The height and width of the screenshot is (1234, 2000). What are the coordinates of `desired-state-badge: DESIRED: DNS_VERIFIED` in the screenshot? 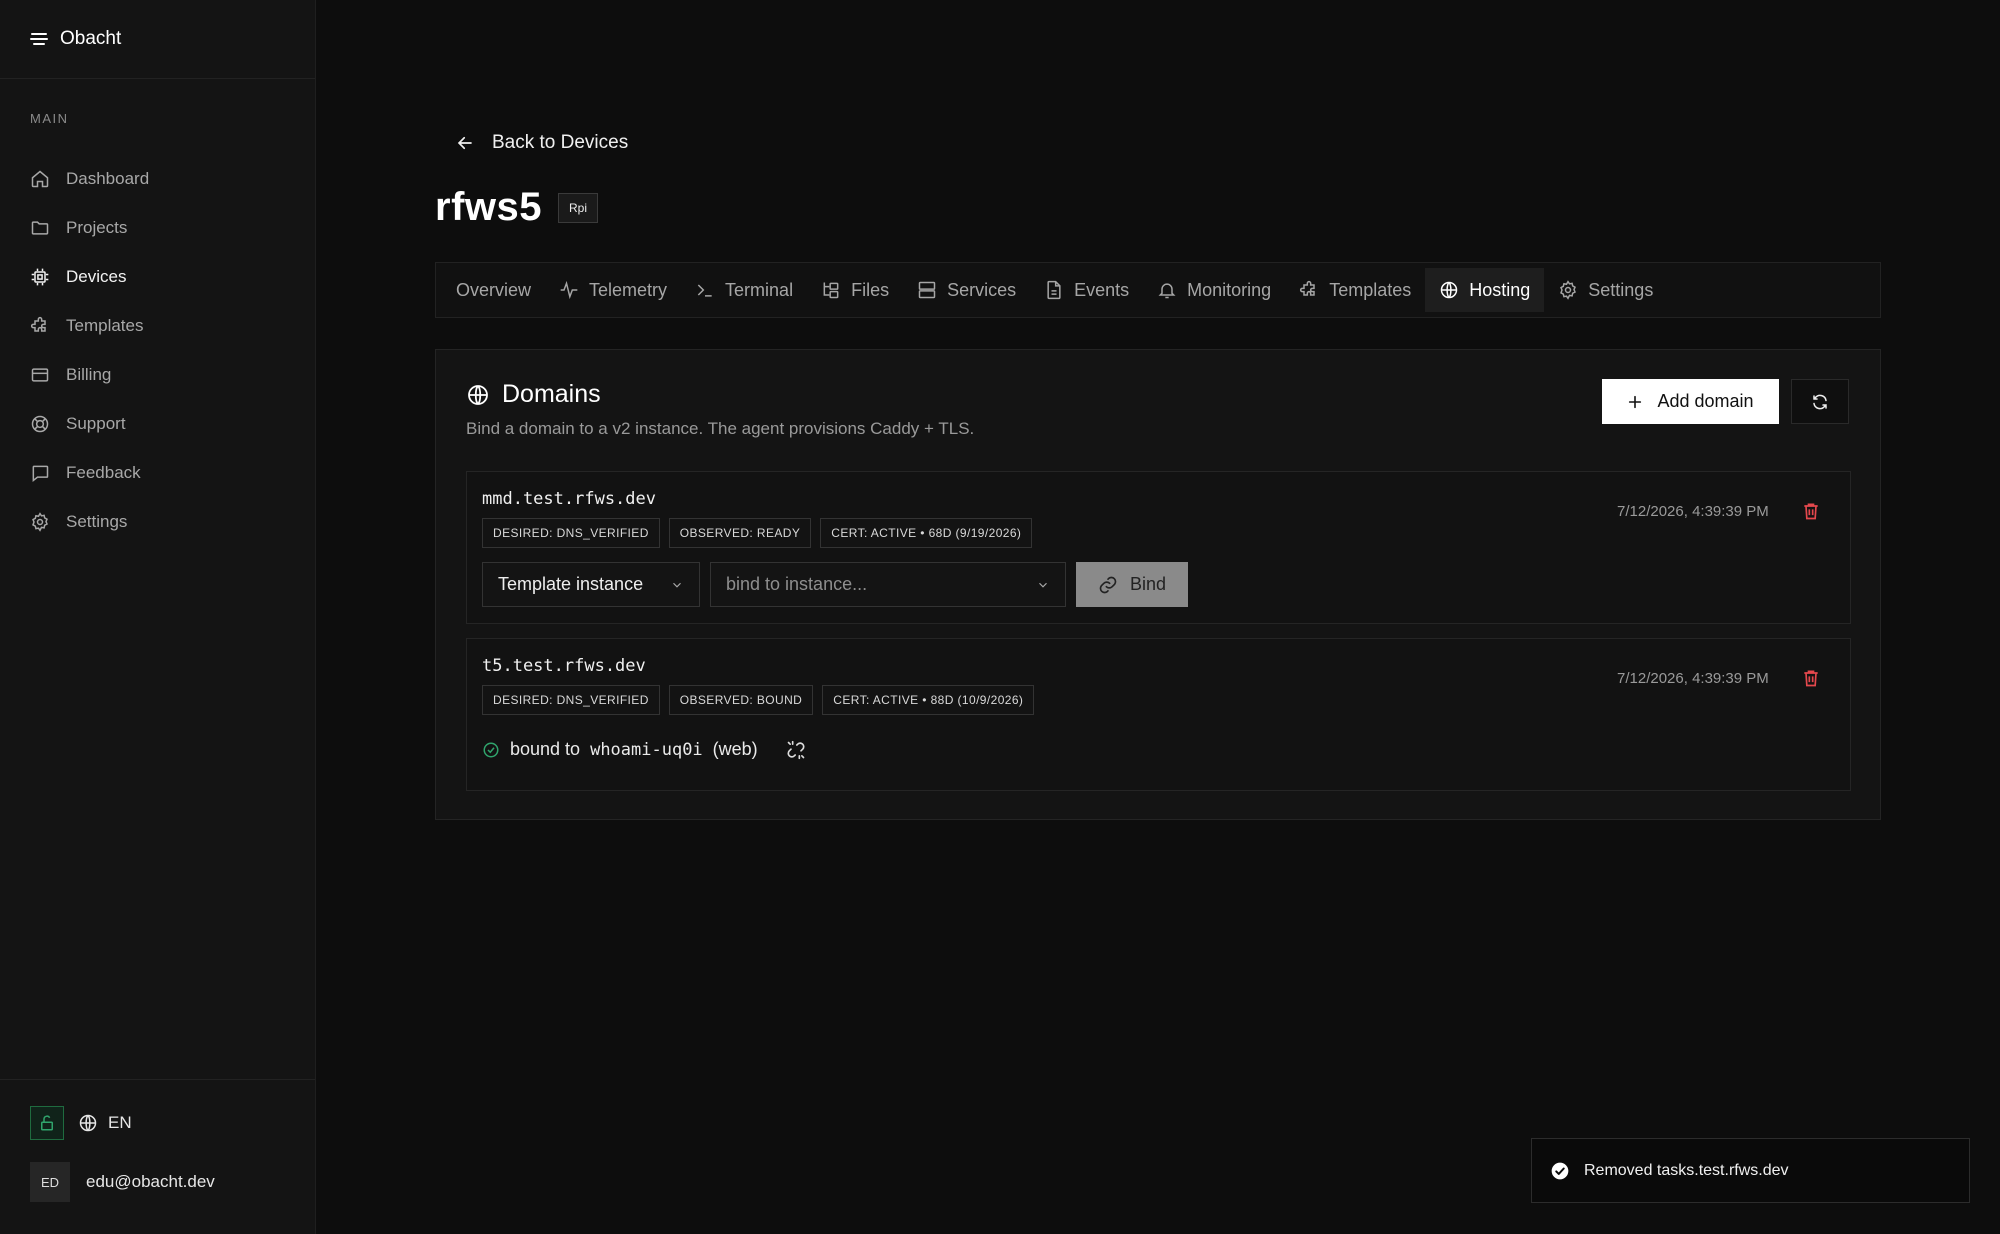 It's located at (571, 533).